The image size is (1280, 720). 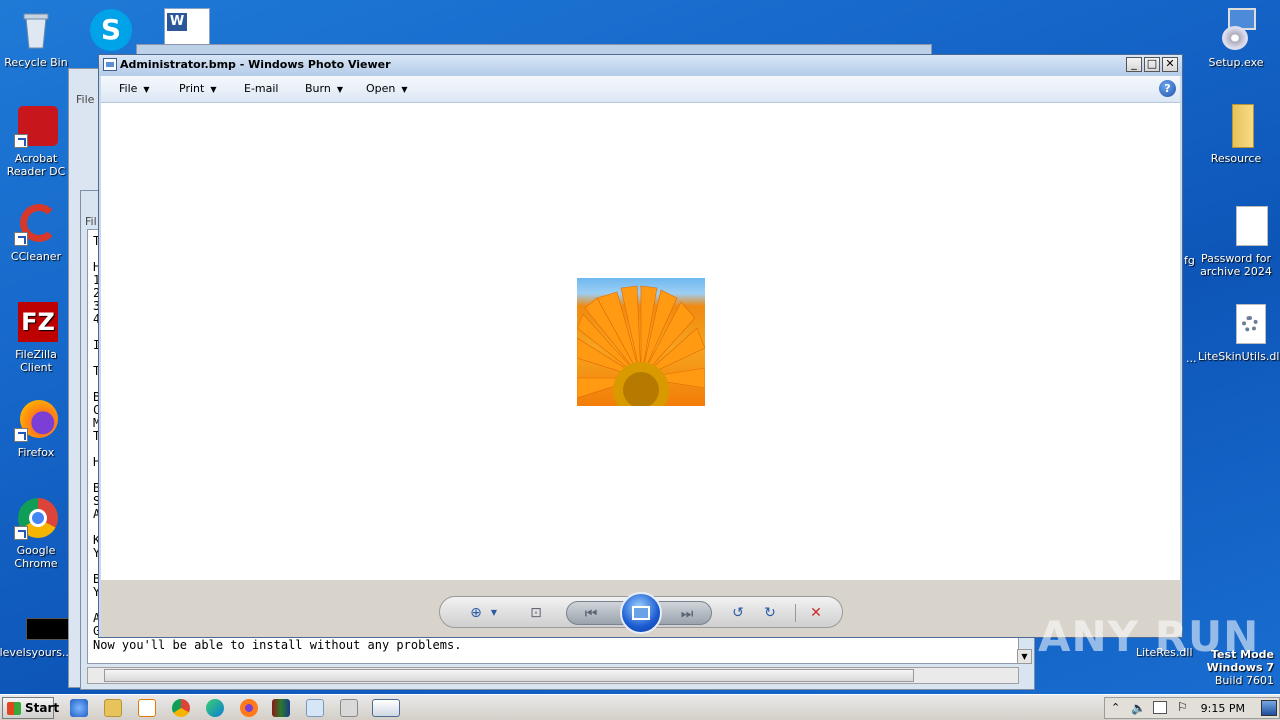 I want to click on desktop-icon-label: Resource, so click(x=1236, y=158).